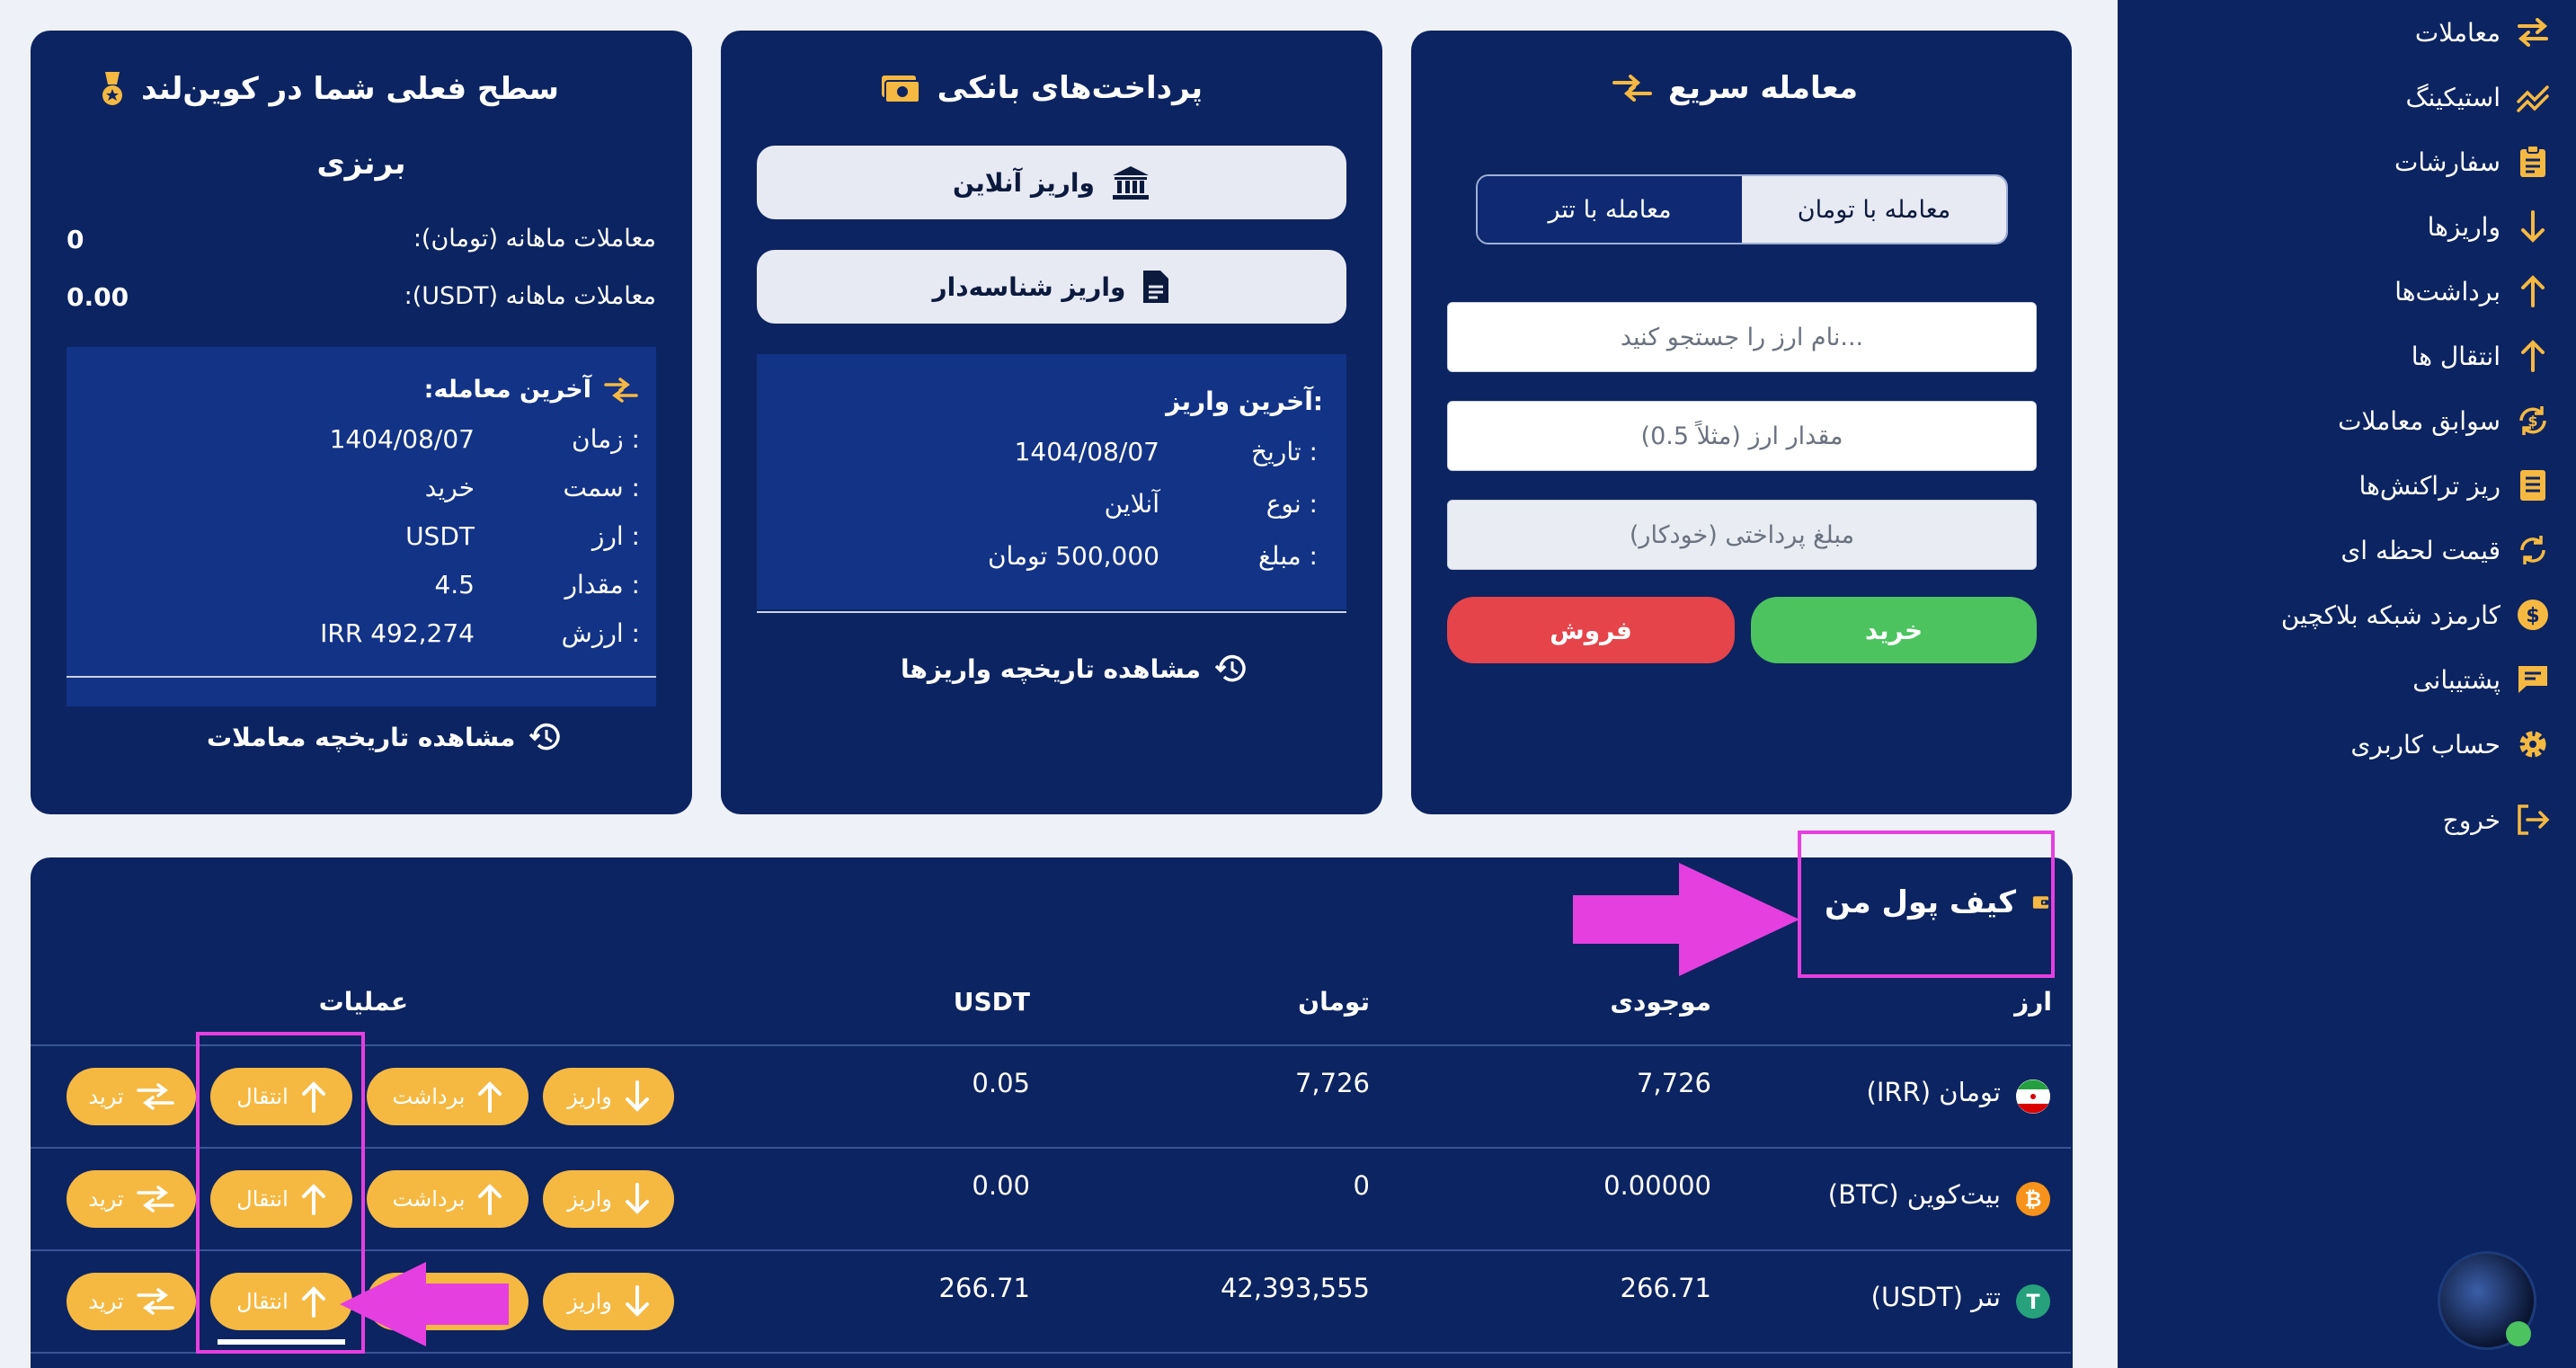 Image resolution: width=2576 pixels, height=1368 pixels. I want to click on toman-value: 7,726, so click(1332, 1083).